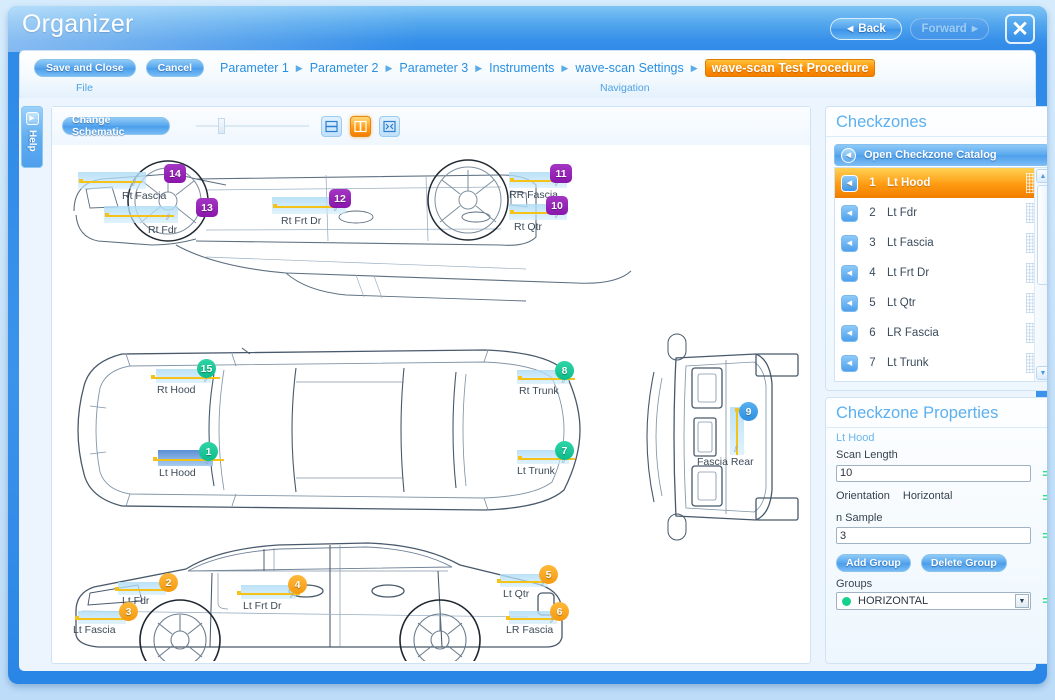 This screenshot has height=700, width=1055. Describe the element at coordinates (175, 68) in the screenshot. I see `cancel-button: Cancel` at that location.